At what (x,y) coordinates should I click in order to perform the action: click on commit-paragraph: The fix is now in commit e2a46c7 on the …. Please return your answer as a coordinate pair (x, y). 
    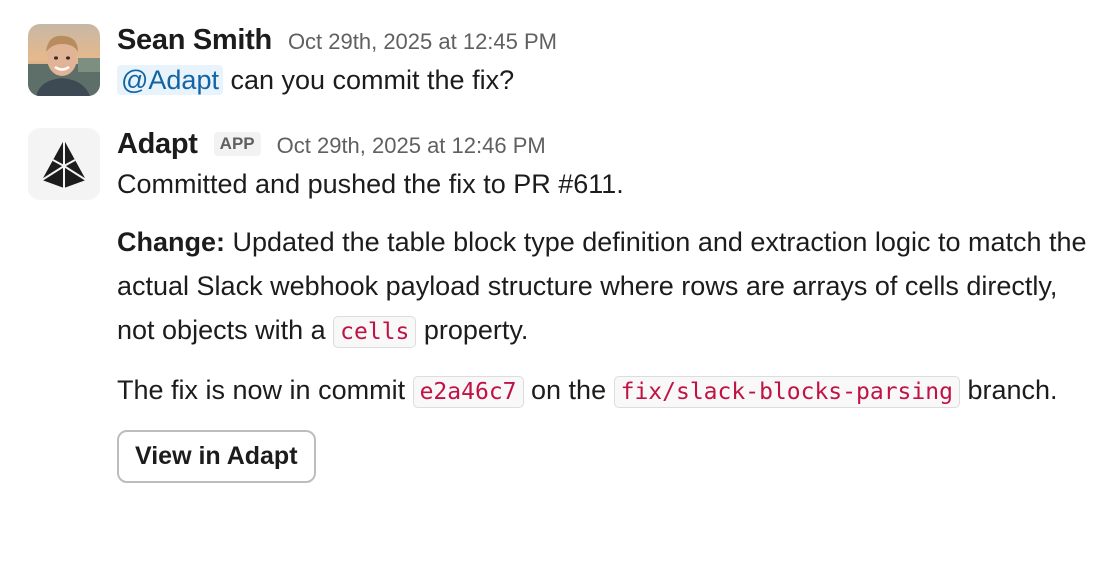
    Looking at the image, I should click on (602, 391).